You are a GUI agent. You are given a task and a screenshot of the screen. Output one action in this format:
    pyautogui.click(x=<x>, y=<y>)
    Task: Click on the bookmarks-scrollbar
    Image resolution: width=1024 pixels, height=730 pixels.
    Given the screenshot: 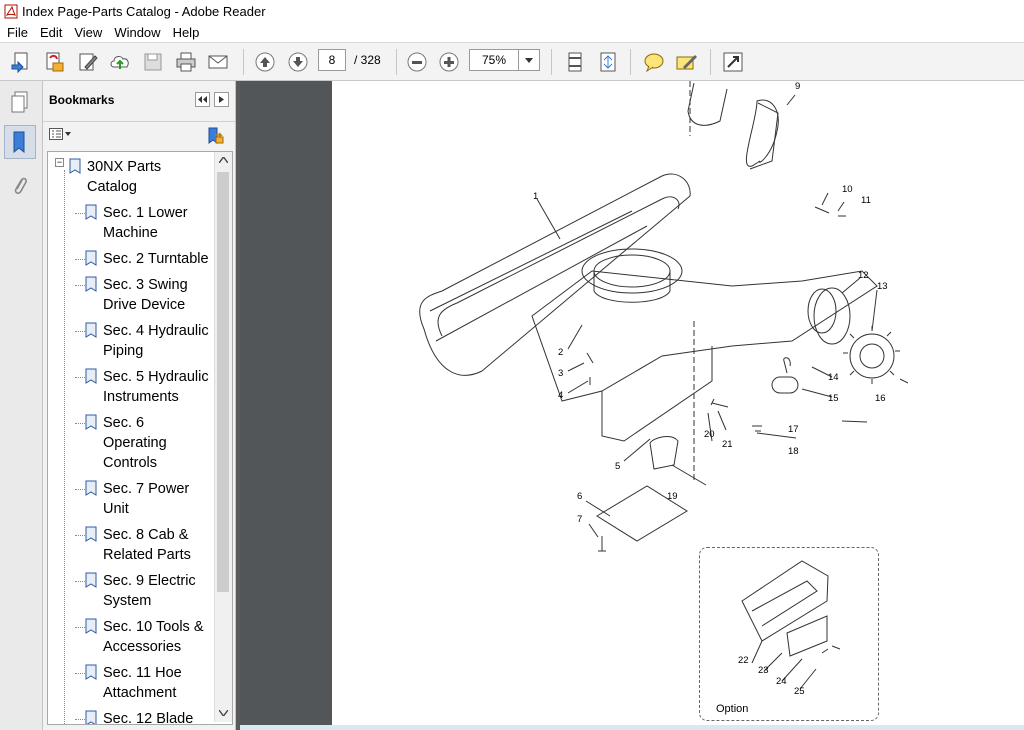 What is the action you would take?
    pyautogui.click(x=223, y=437)
    